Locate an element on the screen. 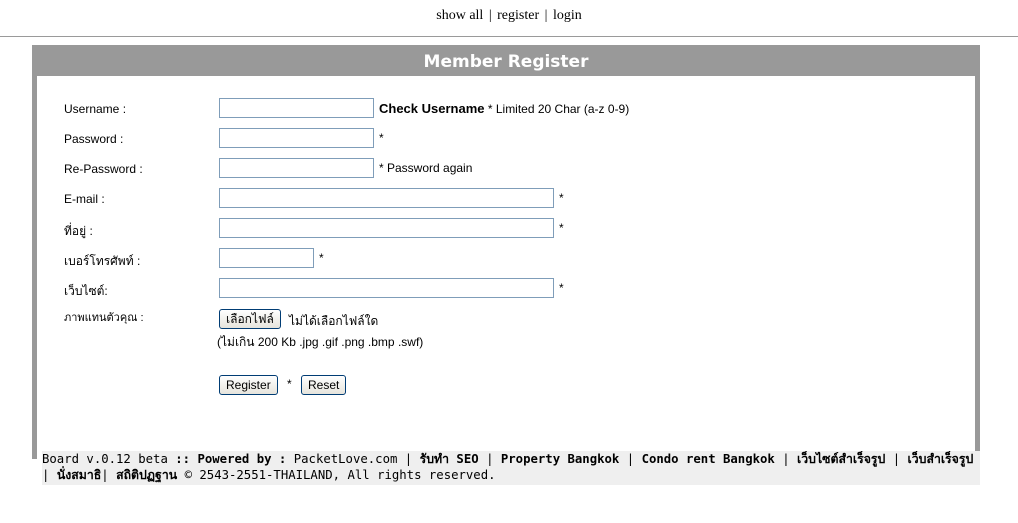  email-label: E-mail : is located at coordinates (84, 199).